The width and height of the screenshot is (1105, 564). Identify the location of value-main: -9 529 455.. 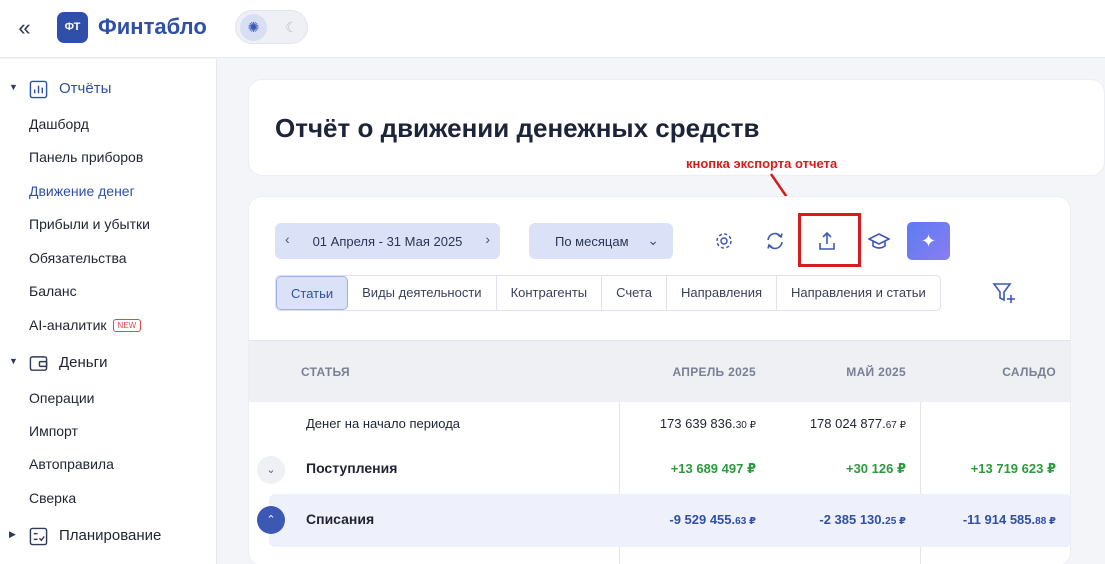
(702, 519).